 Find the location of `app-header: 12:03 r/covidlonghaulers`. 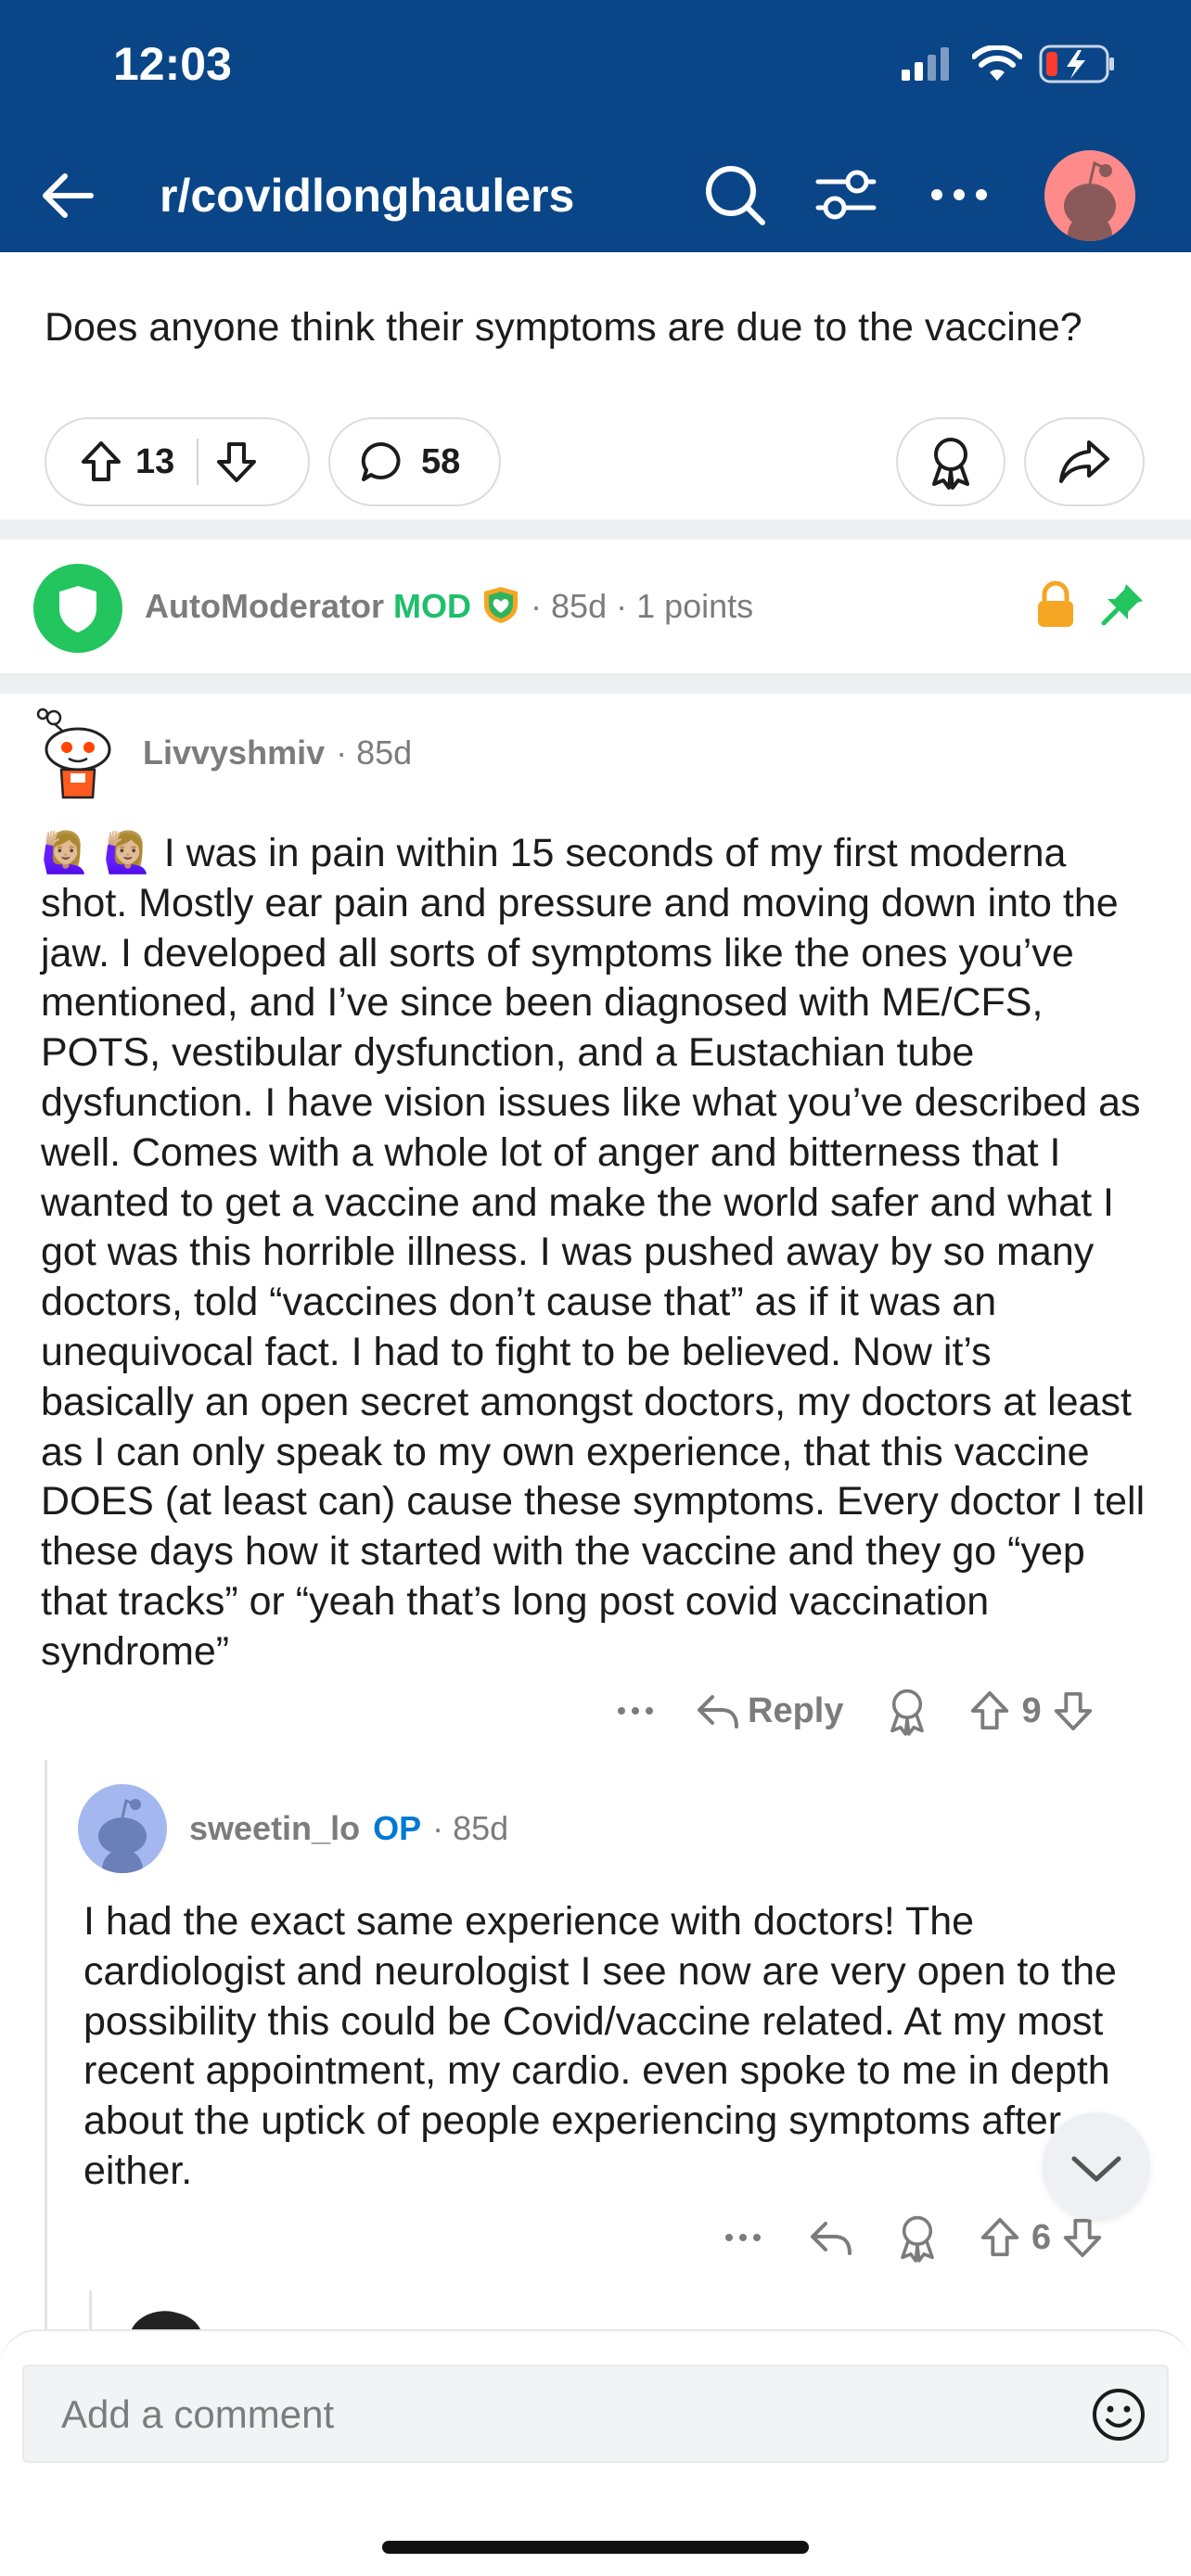

app-header: 12:03 r/covidlonghaulers is located at coordinates (595, 126).